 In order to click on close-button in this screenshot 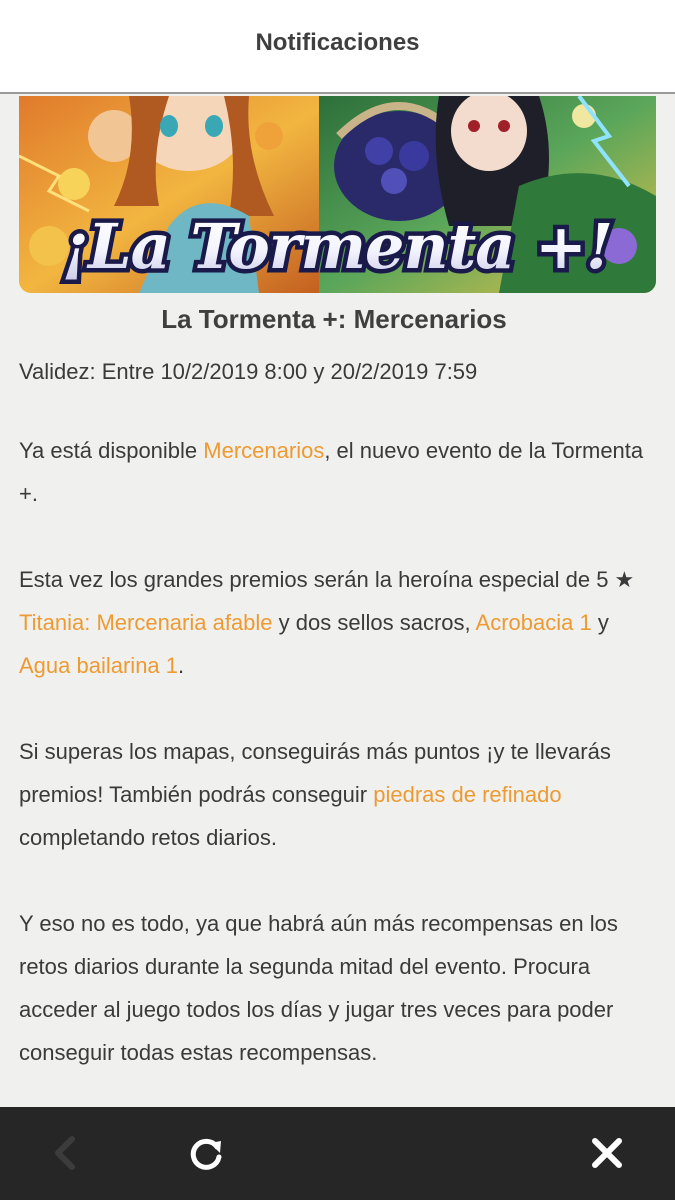, I will do `click(607, 1153)`.